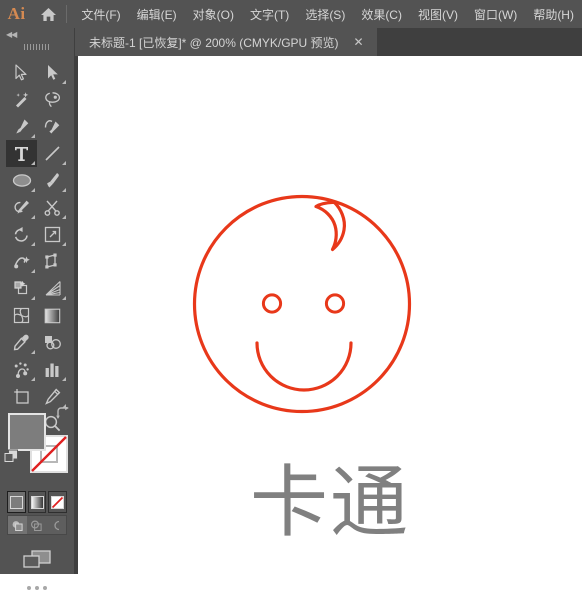 The image size is (582, 599). What do you see at coordinates (495, 14) in the screenshot?
I see `menu-window: 窗口(W)` at bounding box center [495, 14].